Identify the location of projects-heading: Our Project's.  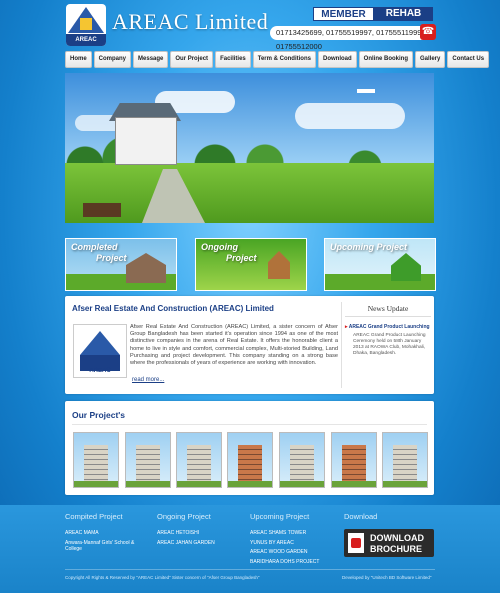
(99, 415).